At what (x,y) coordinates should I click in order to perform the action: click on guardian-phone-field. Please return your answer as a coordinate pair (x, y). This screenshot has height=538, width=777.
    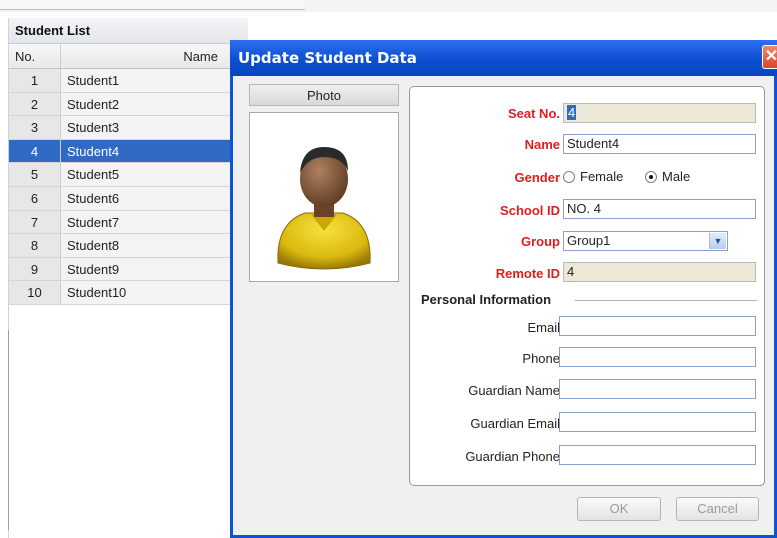
    Looking at the image, I should click on (657, 455).